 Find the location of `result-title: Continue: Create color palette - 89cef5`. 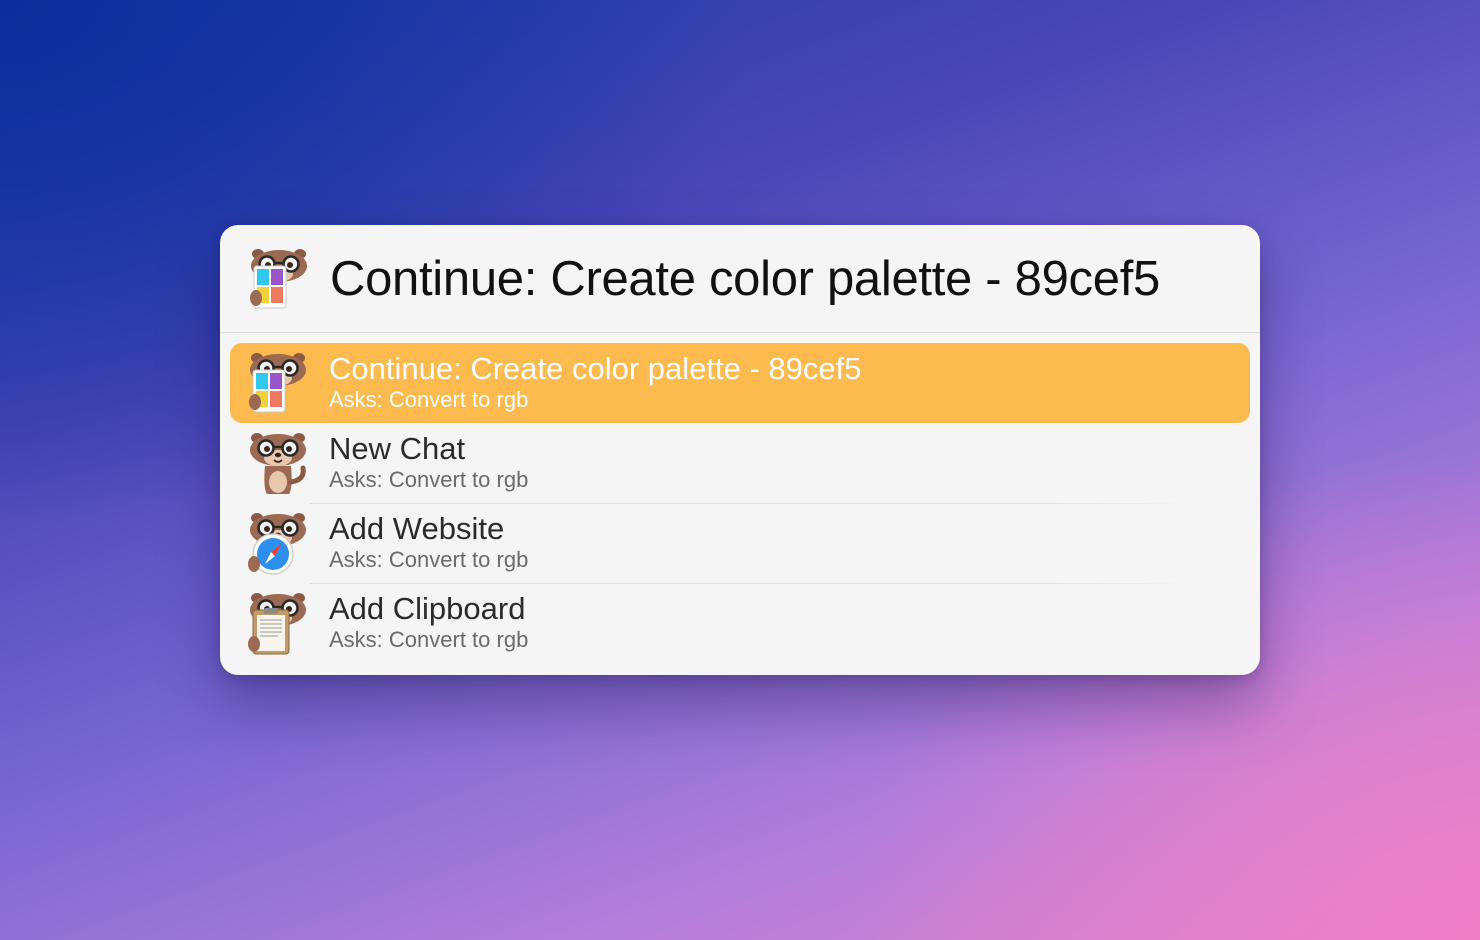

result-title: Continue: Create color palette - 89cef5 is located at coordinates (595, 368).